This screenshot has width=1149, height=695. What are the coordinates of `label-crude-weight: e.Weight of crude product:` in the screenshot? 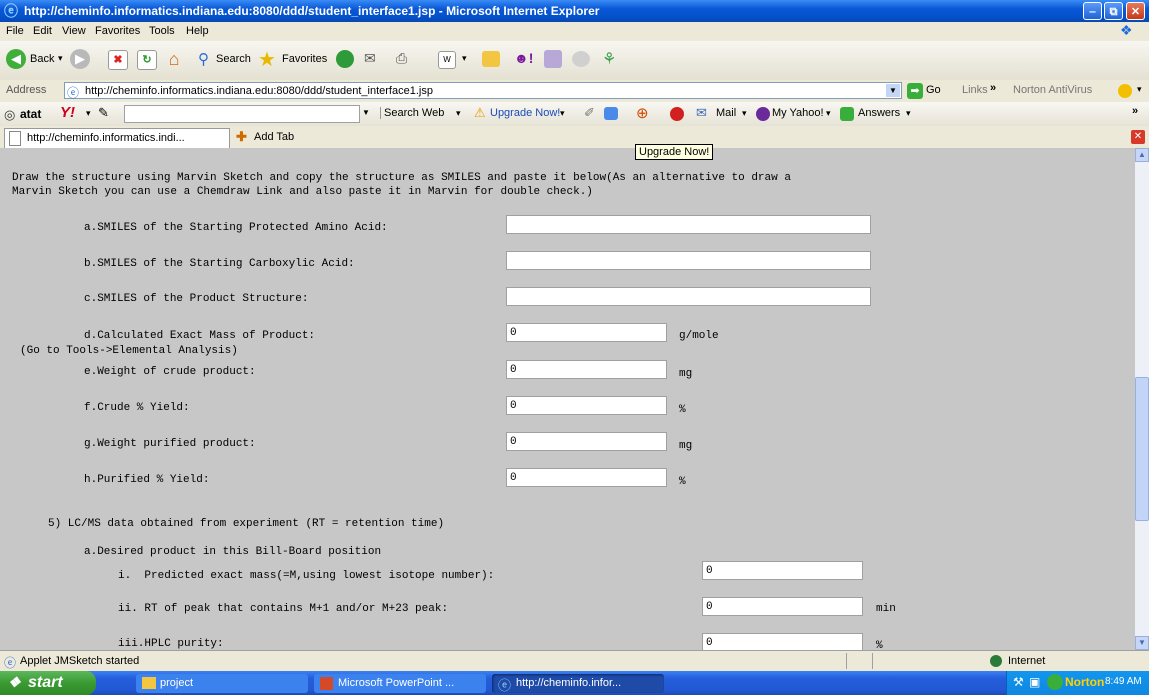 It's located at (170, 372).